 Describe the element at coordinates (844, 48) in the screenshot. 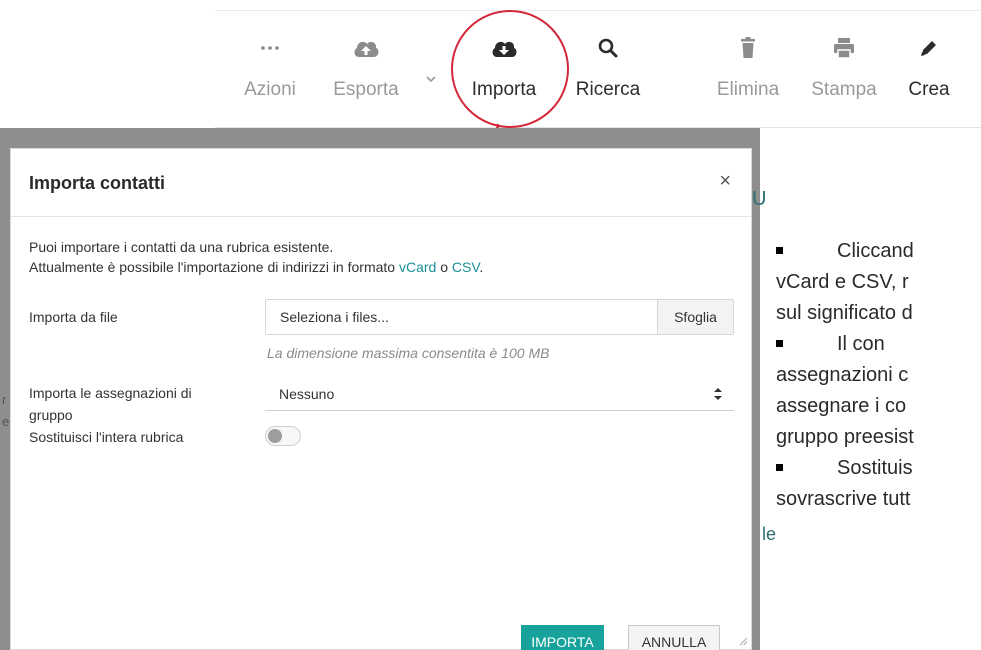

I see `printer-icon` at that location.